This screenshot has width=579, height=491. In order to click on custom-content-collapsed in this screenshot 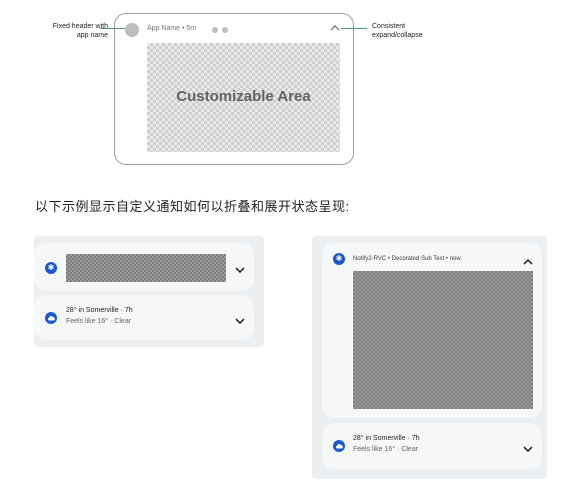, I will do `click(146, 268)`.